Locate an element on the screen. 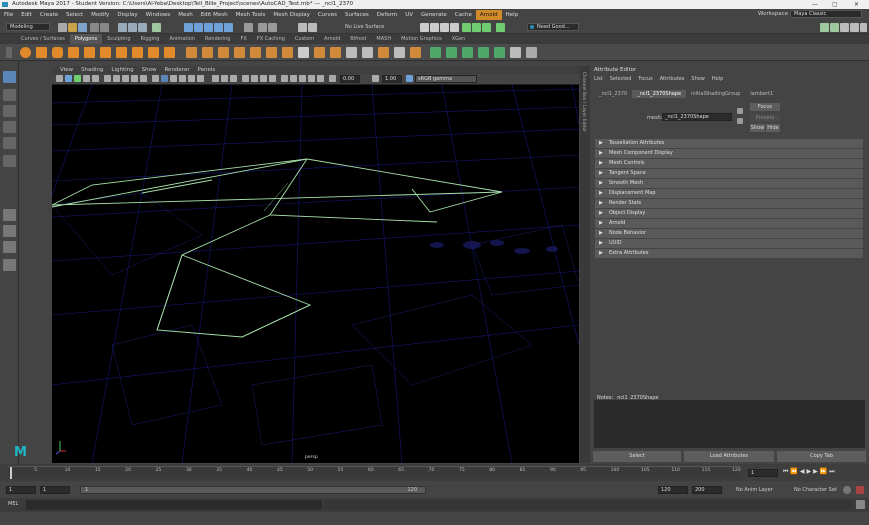 The height and width of the screenshot is (525, 869). ipr-render-icon is located at coordinates (444, 27).